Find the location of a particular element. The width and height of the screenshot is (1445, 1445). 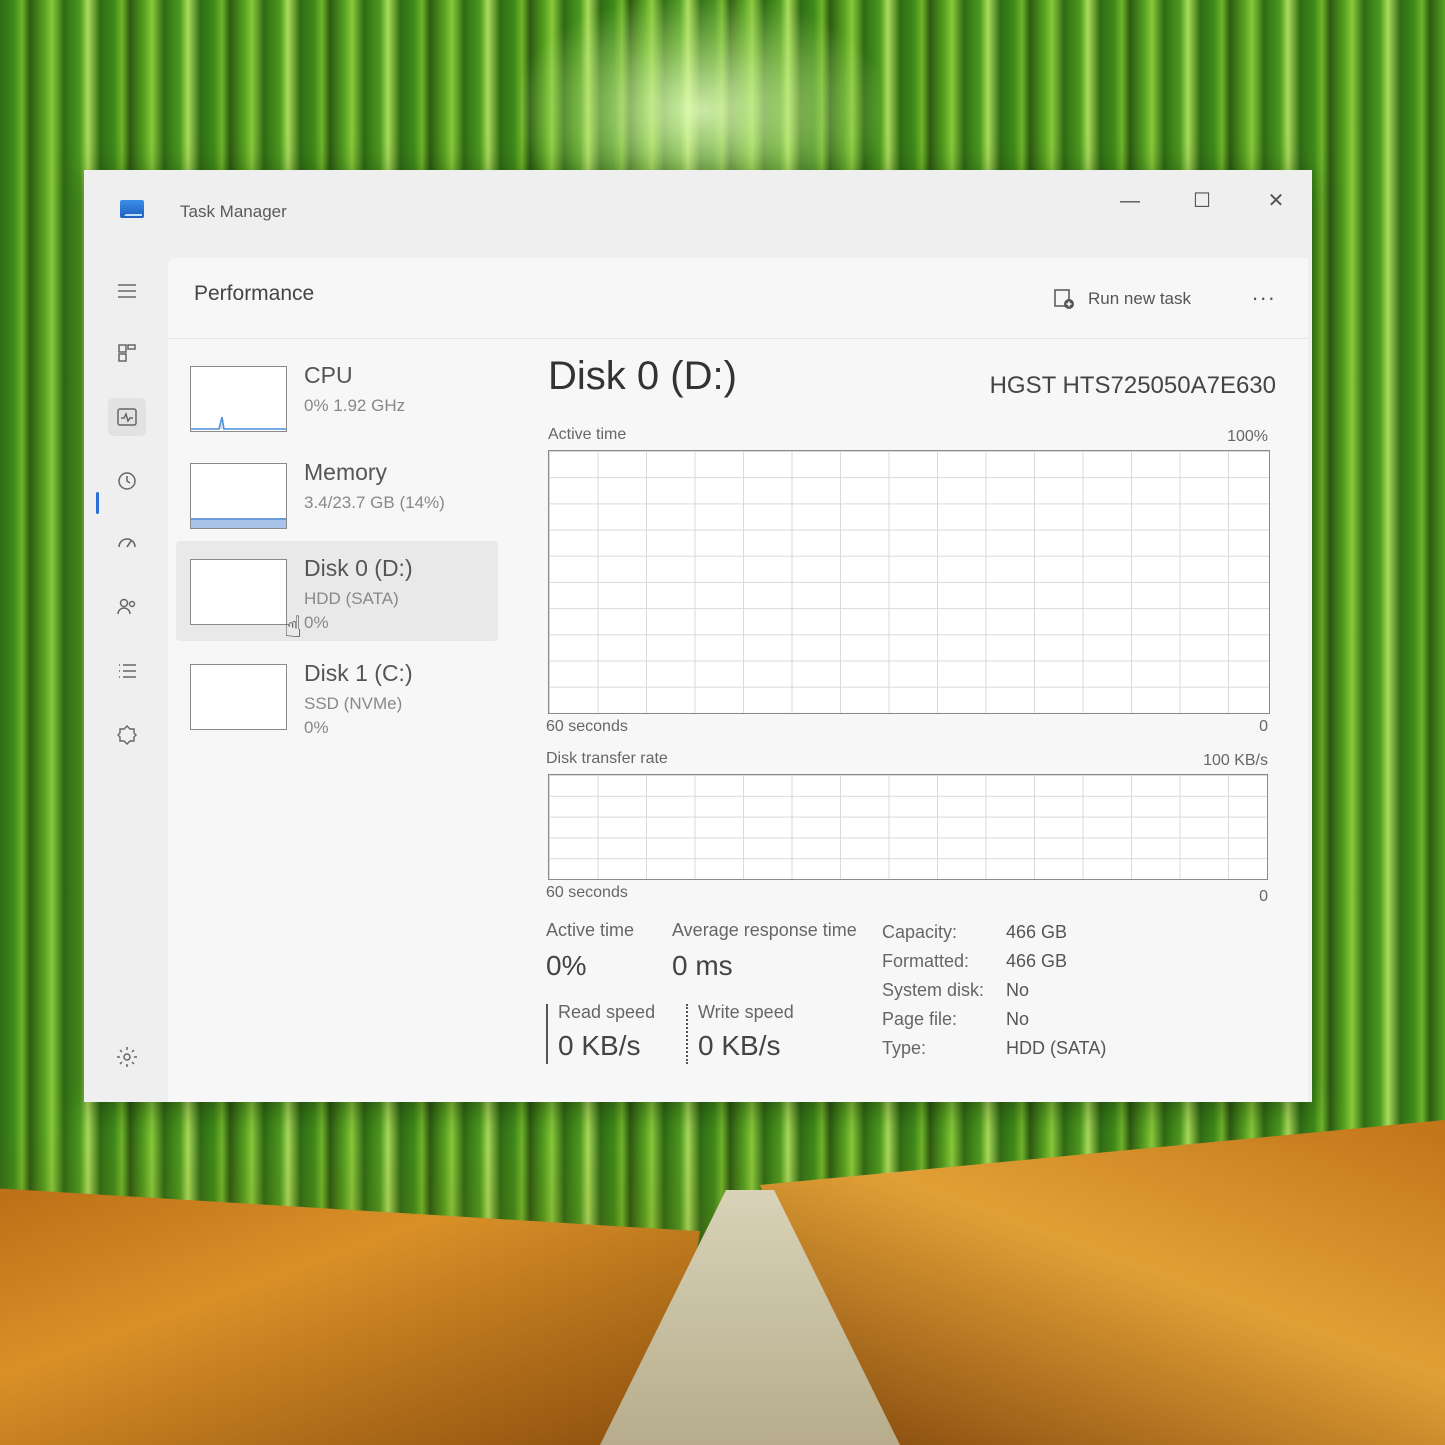

device-subtitle: 3.4/23.7 GB (14%) is located at coordinates (374, 502).